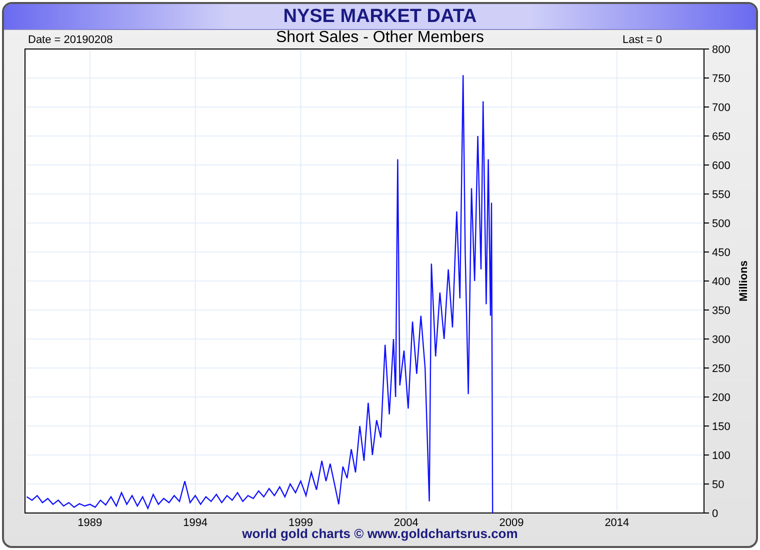 The height and width of the screenshot is (550, 760). I want to click on header-title: NYSE MARKET DATA, so click(380, 16).